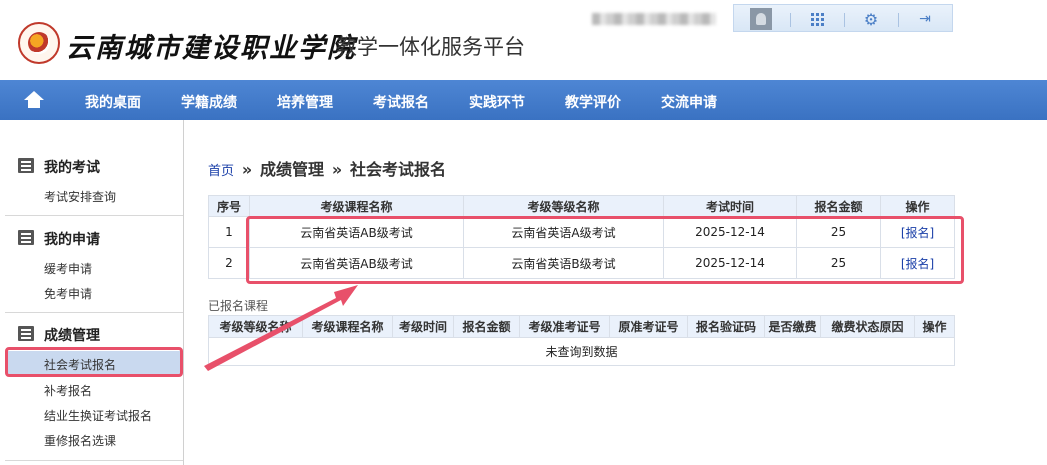 This screenshot has width=1047, height=465. What do you see at coordinates (34, 108) in the screenshot?
I see `home-icon` at bounding box center [34, 108].